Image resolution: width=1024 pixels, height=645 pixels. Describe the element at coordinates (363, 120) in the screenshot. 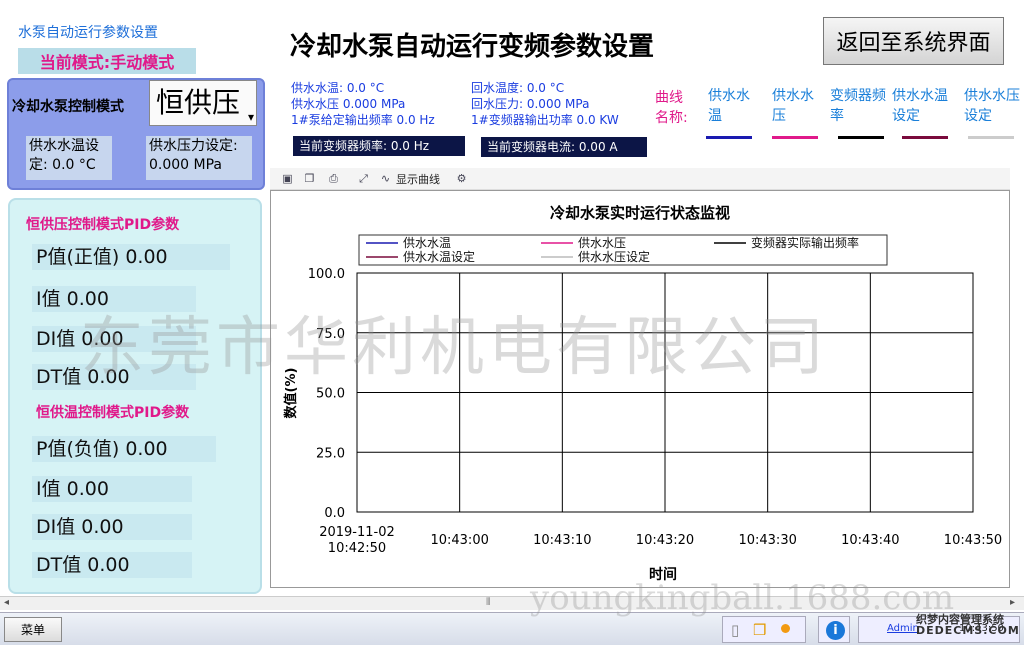

I see `pump-freq-readout: 1#泵给定输出频率 0.0 Hz` at that location.